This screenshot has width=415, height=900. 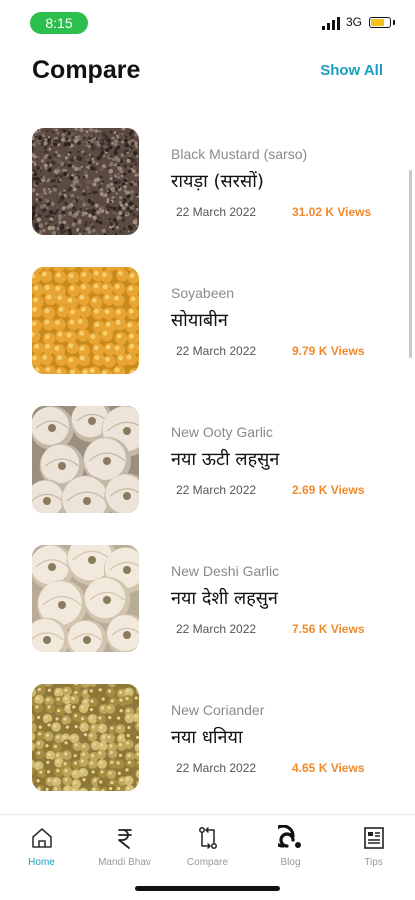 I want to click on battery-icon, so click(x=380, y=22).